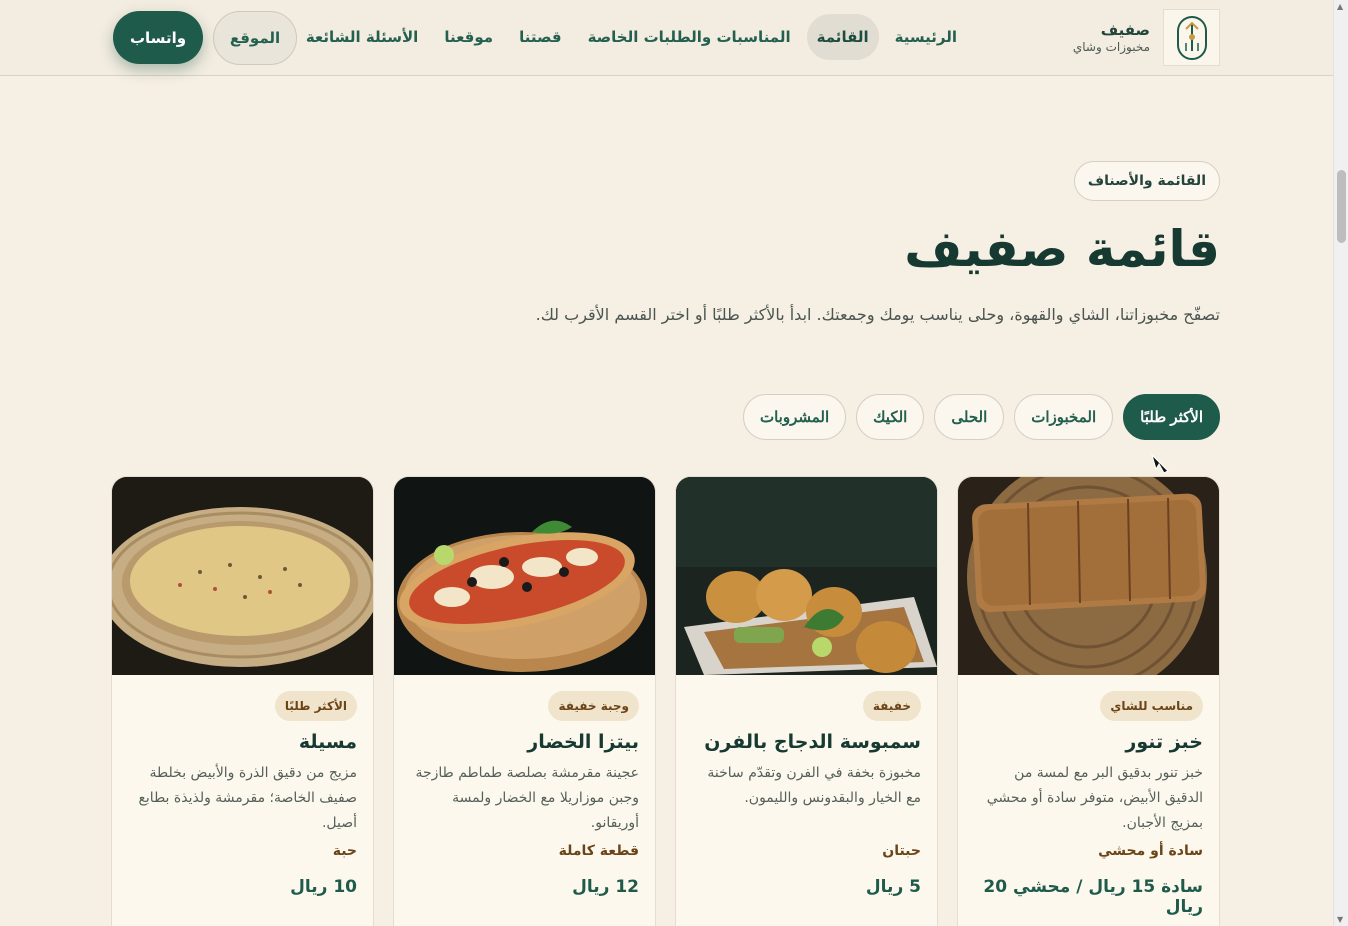  Describe the element at coordinates (583, 742) in the screenshot. I see `product-title: بيتزا الخضار` at that location.